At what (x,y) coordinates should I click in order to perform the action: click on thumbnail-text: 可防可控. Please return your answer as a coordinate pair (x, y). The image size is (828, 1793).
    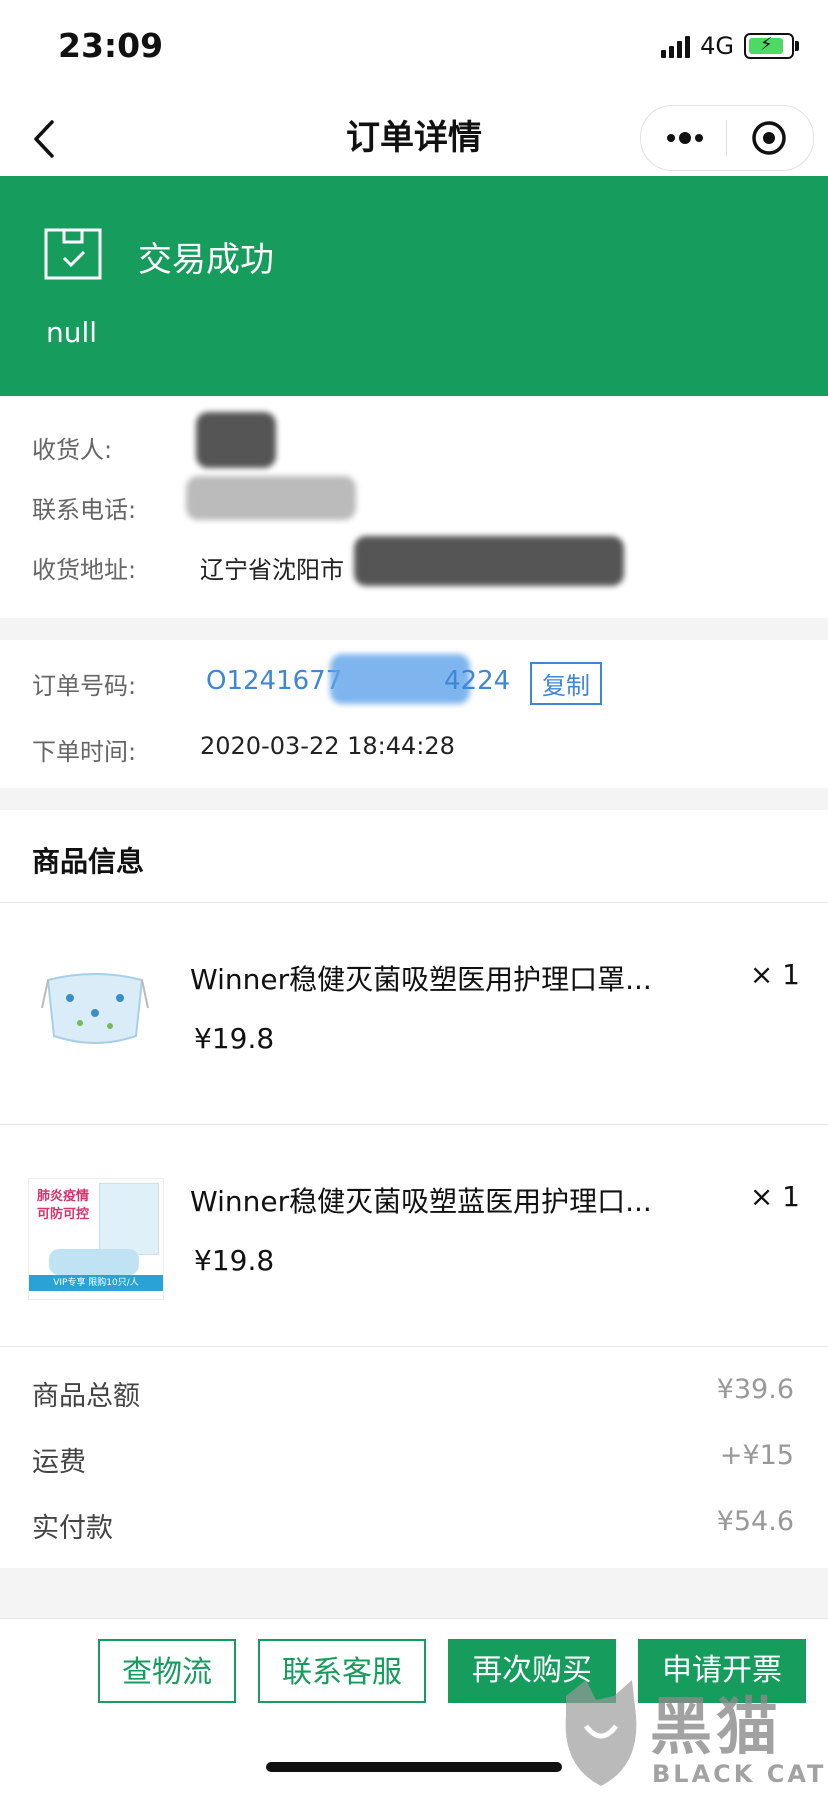
    Looking at the image, I should click on (63, 1214).